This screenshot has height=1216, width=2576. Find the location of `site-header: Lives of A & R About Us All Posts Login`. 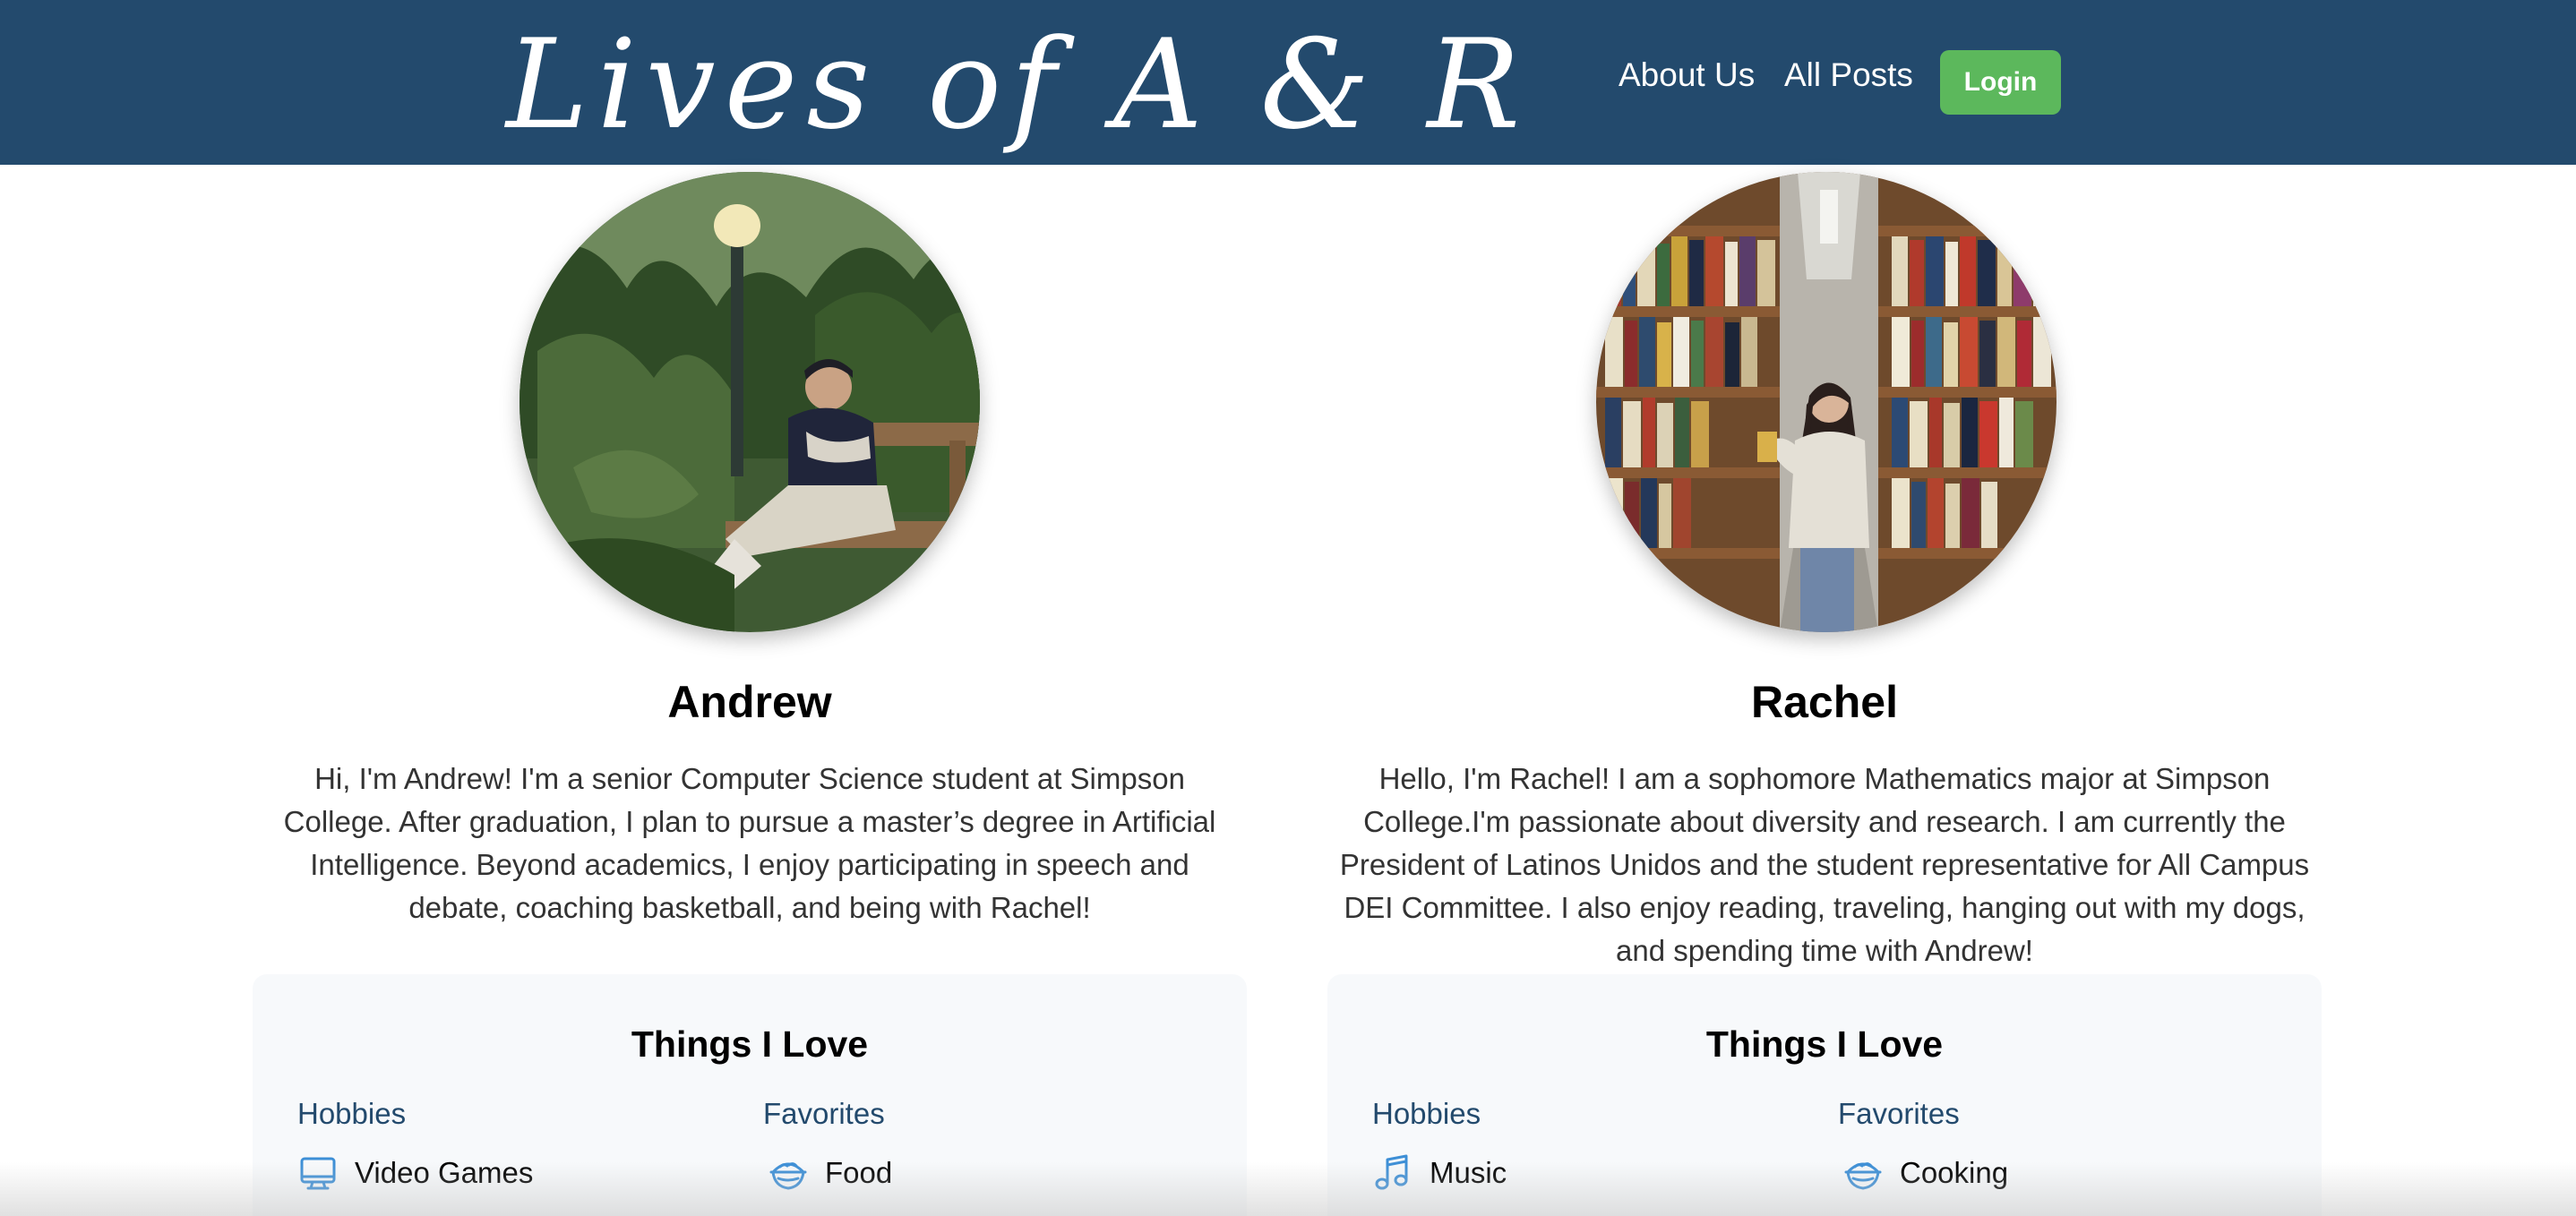

site-header: Lives of A & R About Us All Posts Login is located at coordinates (1288, 82).